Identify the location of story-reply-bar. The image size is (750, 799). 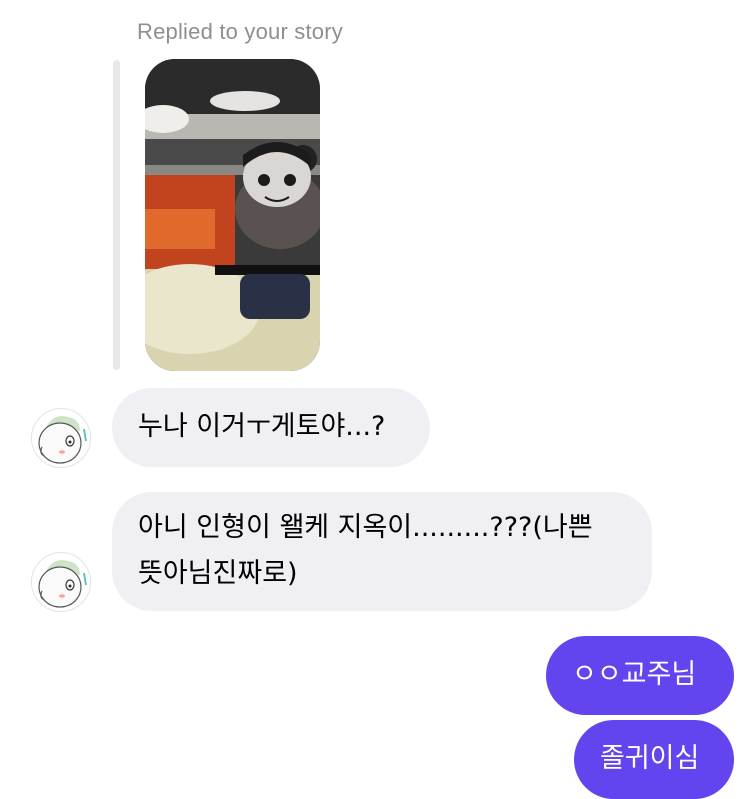
(116, 215).